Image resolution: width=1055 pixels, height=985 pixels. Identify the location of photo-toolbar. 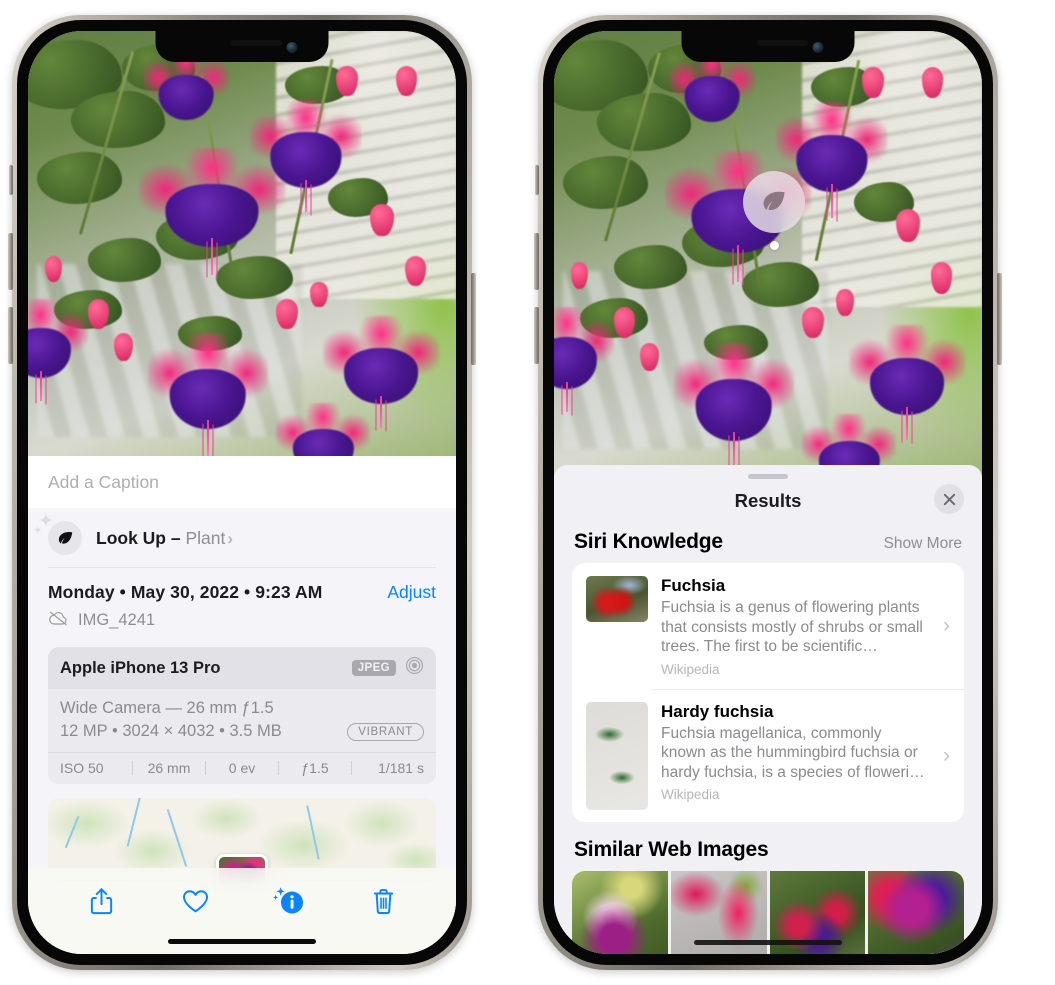
(242, 911).